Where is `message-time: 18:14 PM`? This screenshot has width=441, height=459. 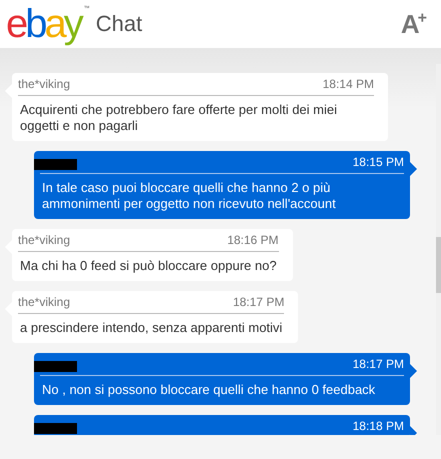 message-time: 18:14 PM is located at coordinates (348, 84).